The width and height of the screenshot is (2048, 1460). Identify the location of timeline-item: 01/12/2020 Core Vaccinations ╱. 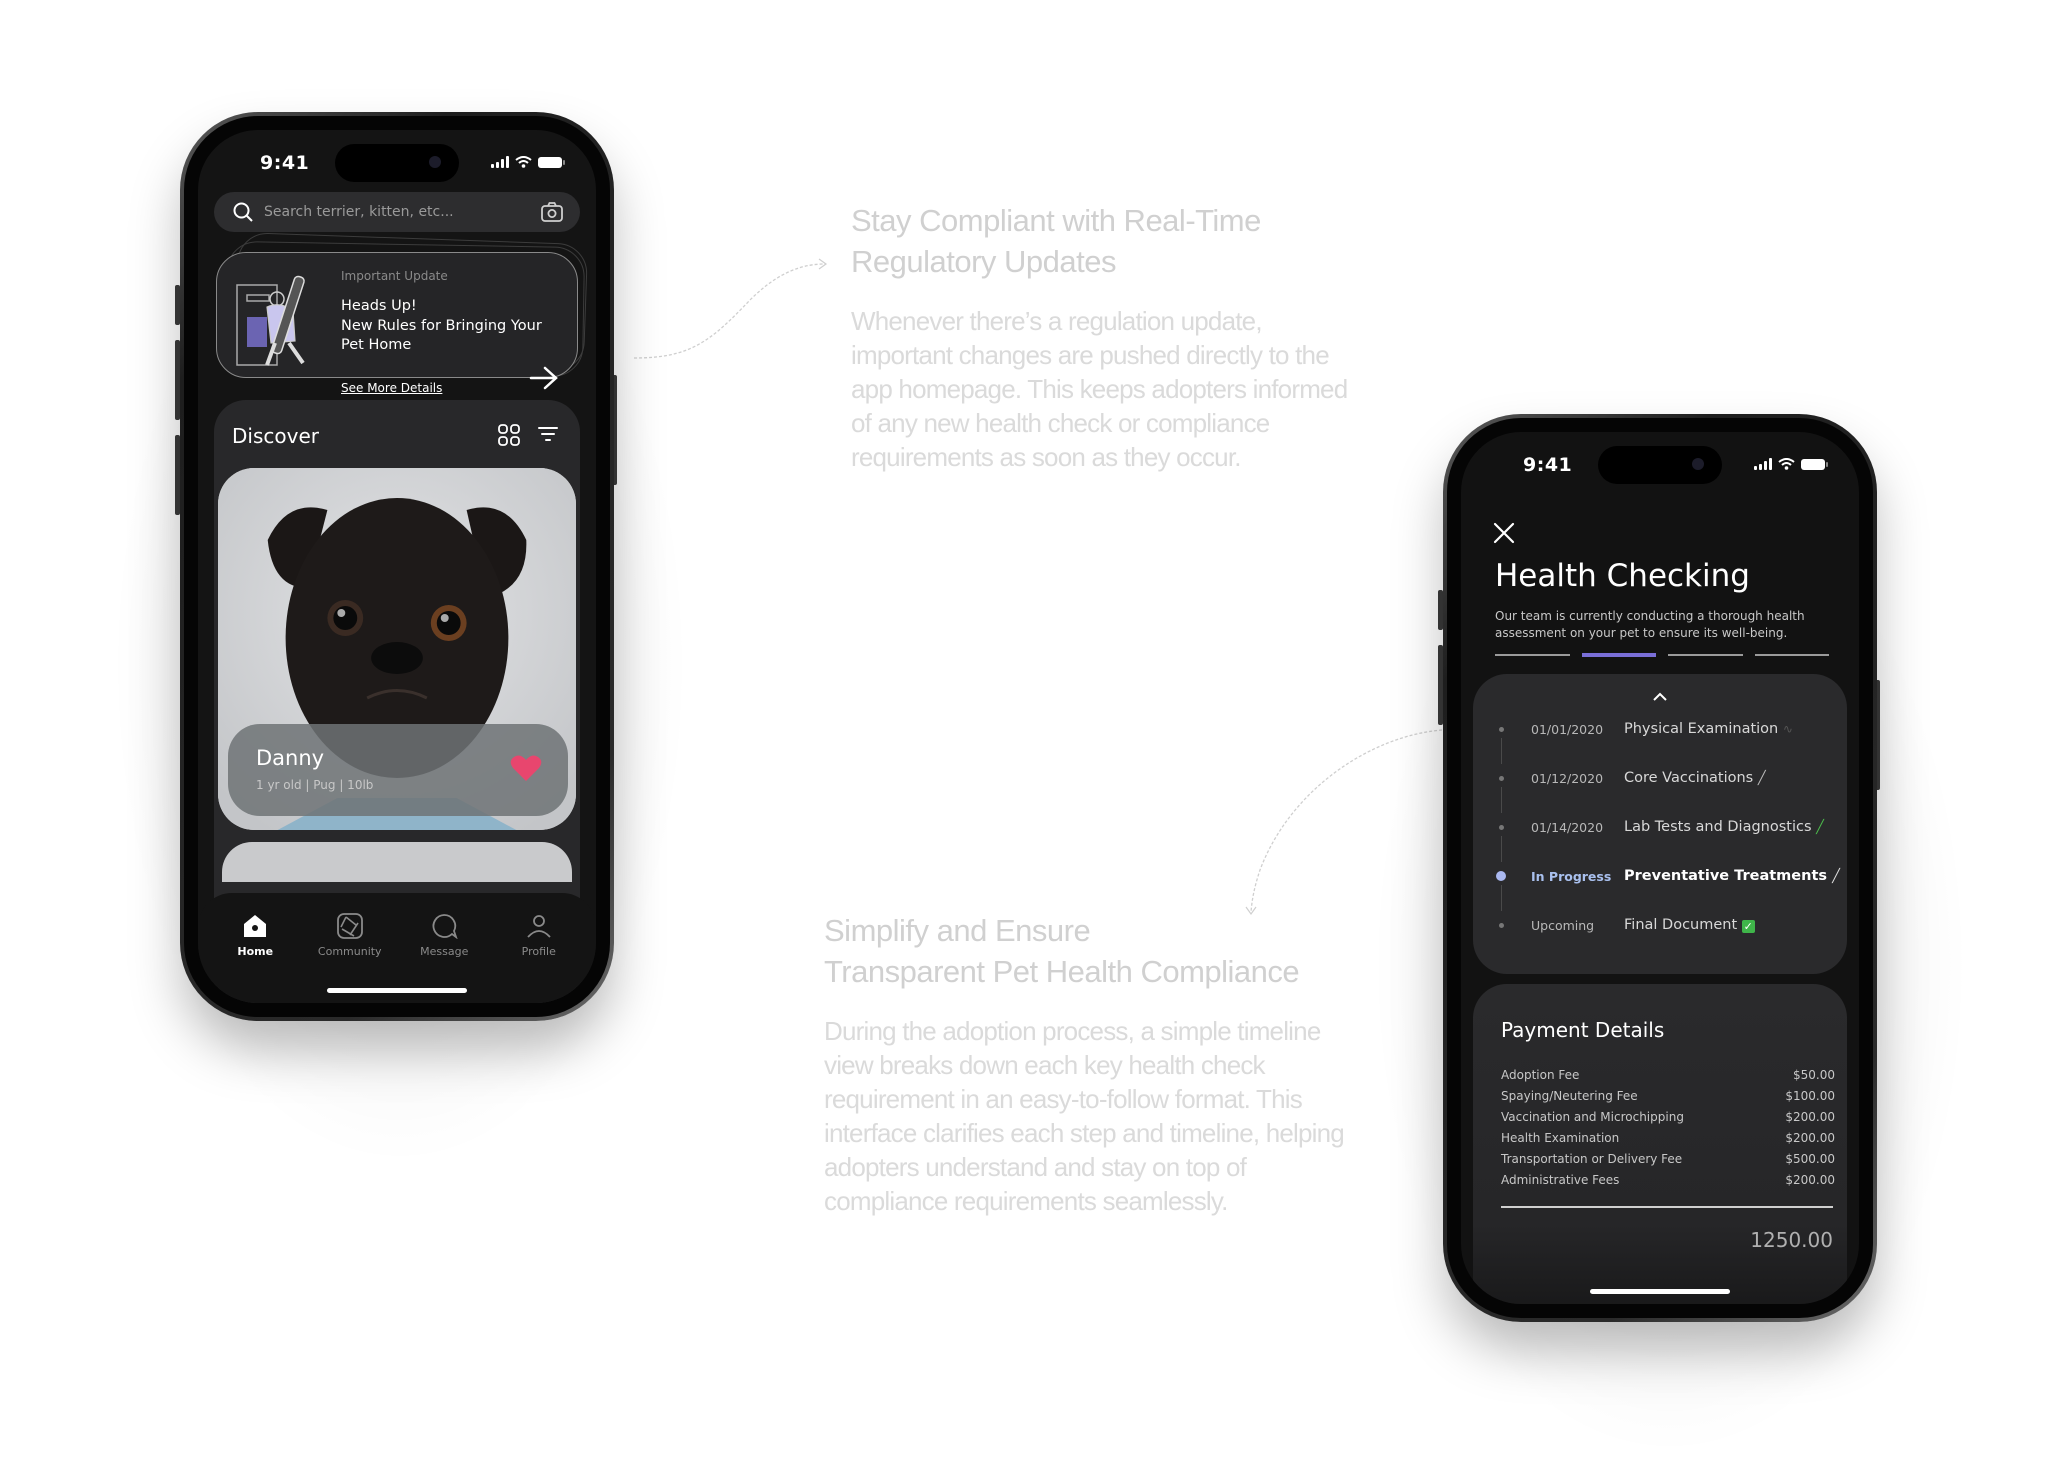
(1660, 778).